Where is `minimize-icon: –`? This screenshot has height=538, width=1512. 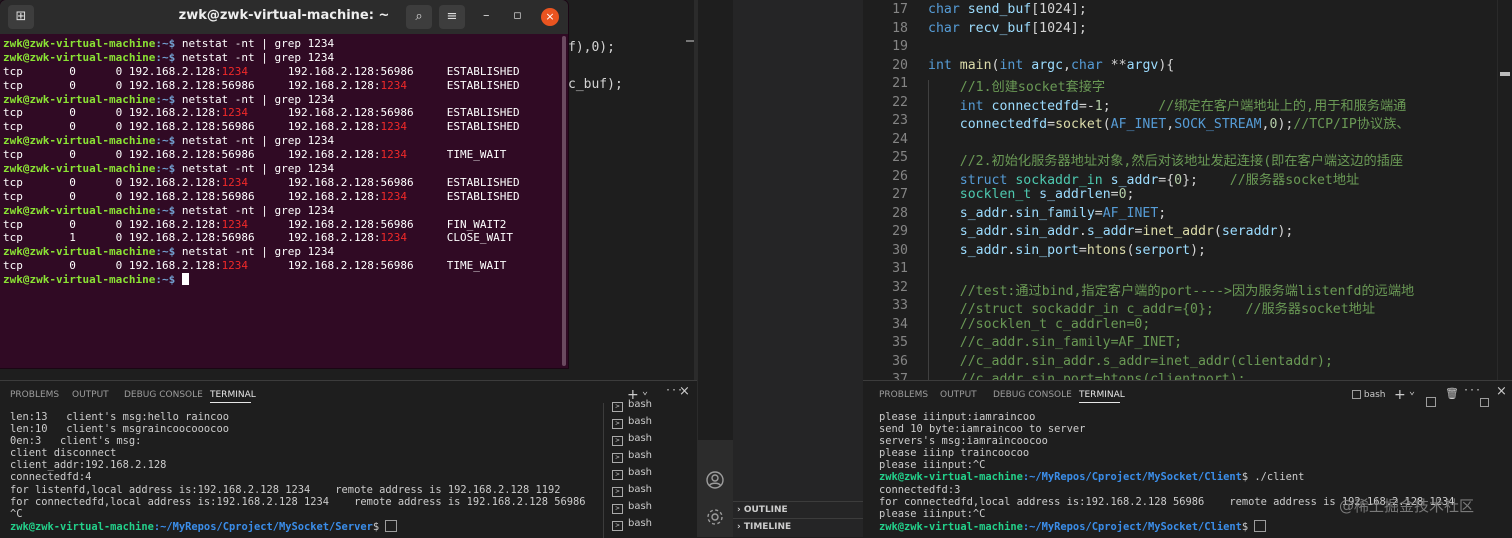 minimize-icon: – is located at coordinates (486, 15).